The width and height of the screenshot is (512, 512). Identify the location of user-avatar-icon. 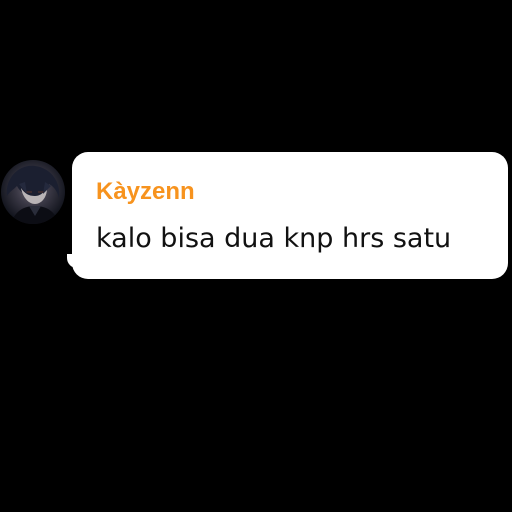
(33, 192).